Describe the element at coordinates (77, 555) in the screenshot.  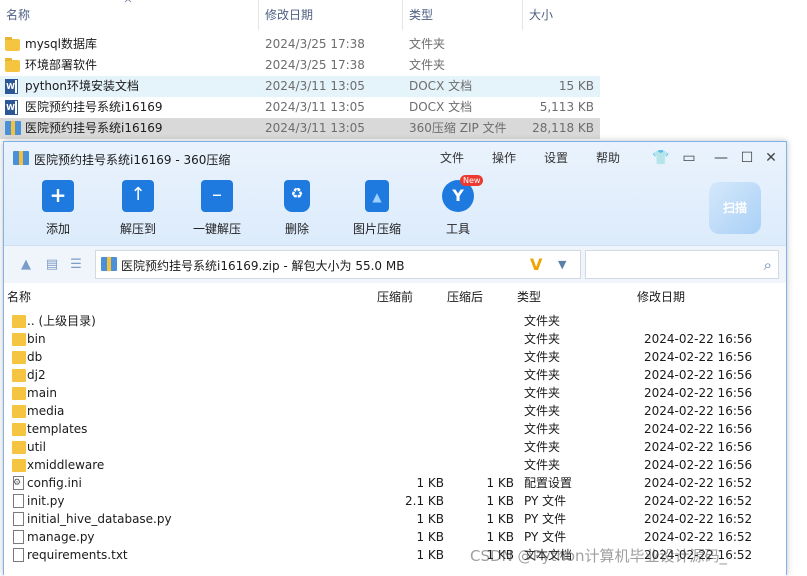
I see `row-name: requirements.txt` at that location.